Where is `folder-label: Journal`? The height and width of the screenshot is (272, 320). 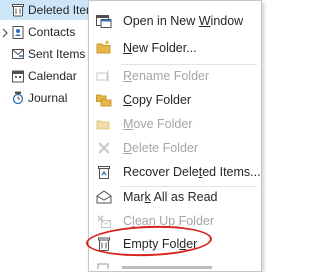 folder-label: Journal is located at coordinates (48, 98).